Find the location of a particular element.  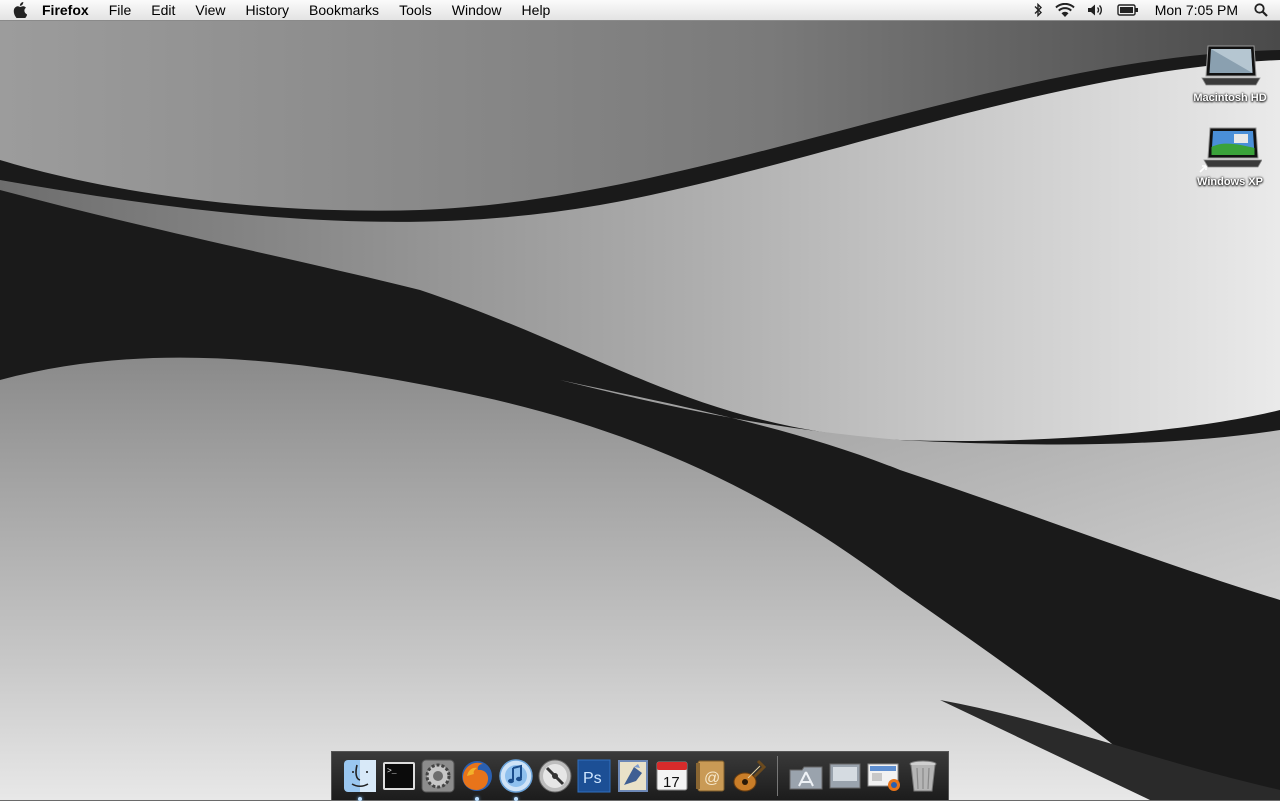

menu-history: History is located at coordinates (267, 10).